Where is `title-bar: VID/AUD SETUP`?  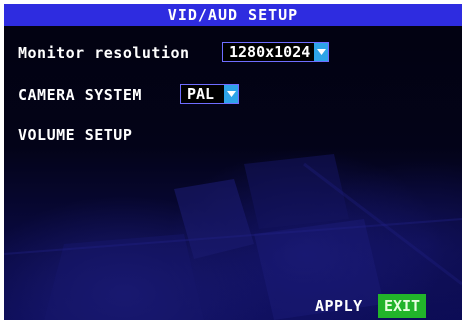
title-bar: VID/AUD SETUP is located at coordinates (233, 15).